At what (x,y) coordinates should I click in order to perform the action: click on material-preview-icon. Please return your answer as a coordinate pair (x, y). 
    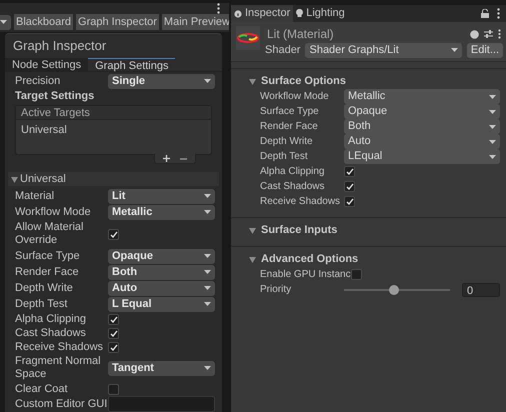
    Looking at the image, I should click on (248, 38).